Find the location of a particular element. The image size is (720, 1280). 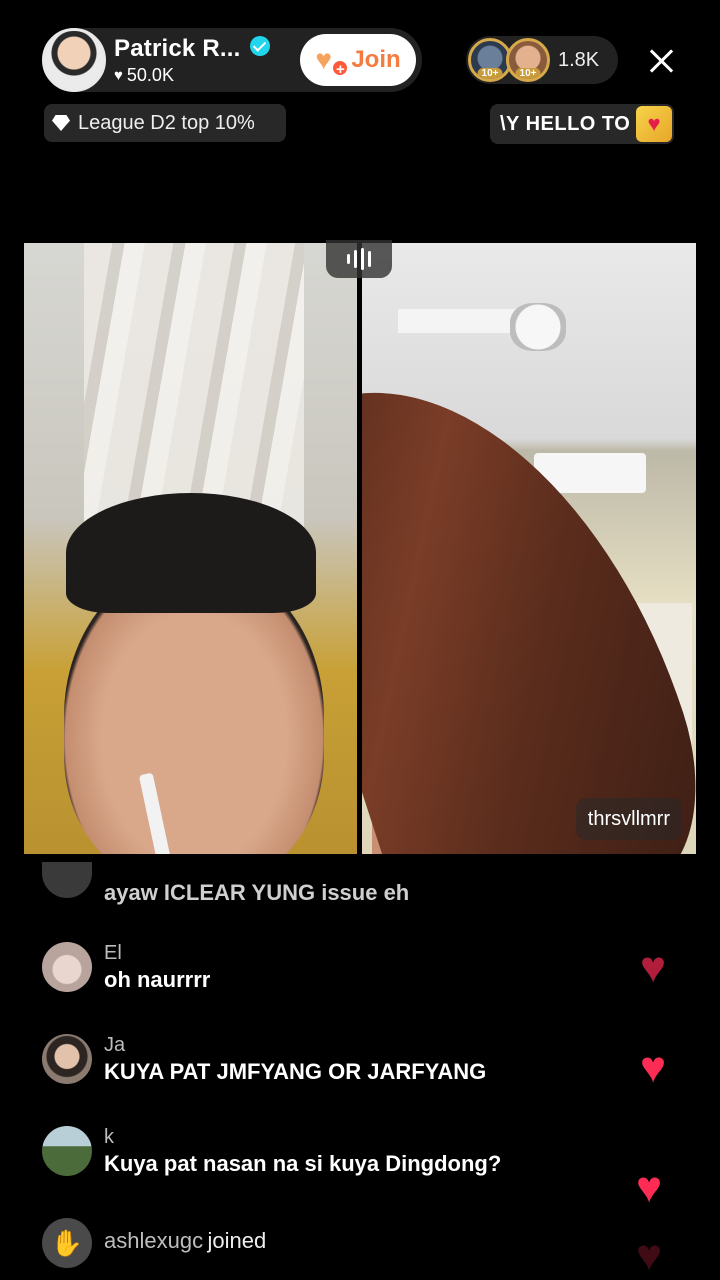

chat-message: Ja KUYA PAT JMFYANG OR JARFYANG is located at coordinates (264, 1059).